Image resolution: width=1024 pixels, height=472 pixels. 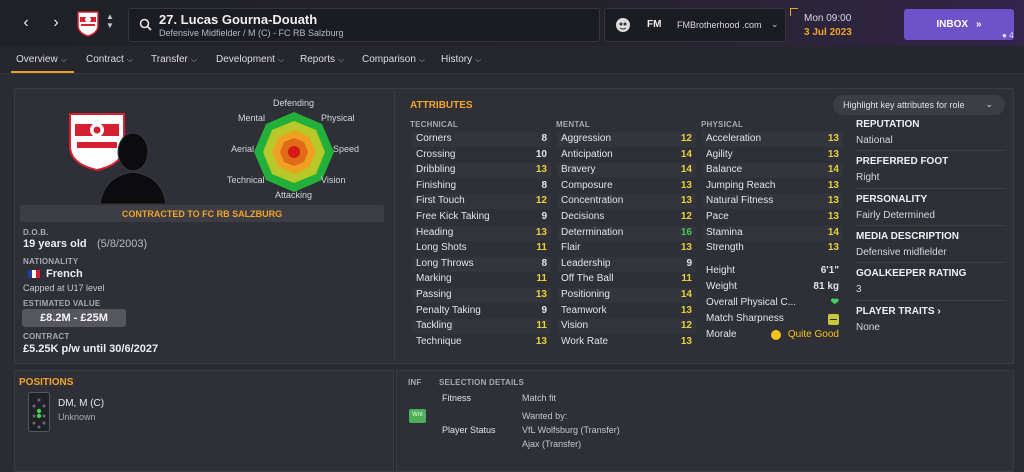 I want to click on attribute-row: Concentration 13, so click(x=626, y=201).